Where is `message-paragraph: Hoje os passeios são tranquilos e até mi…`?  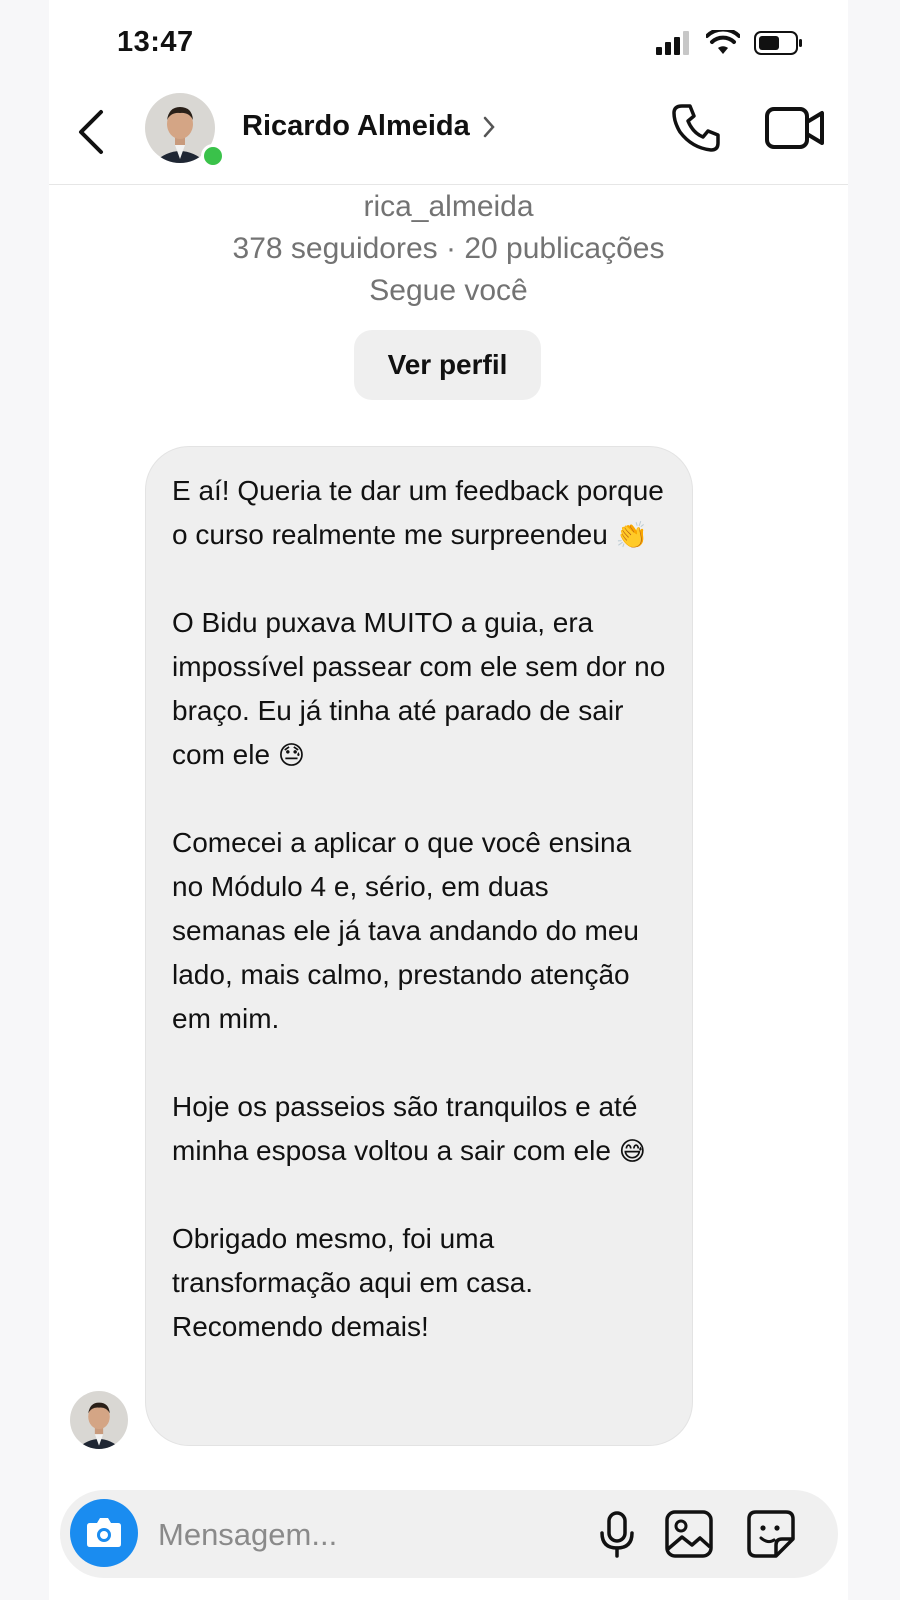 message-paragraph: Hoje os passeios são tranquilos e até mi… is located at coordinates (409, 1128).